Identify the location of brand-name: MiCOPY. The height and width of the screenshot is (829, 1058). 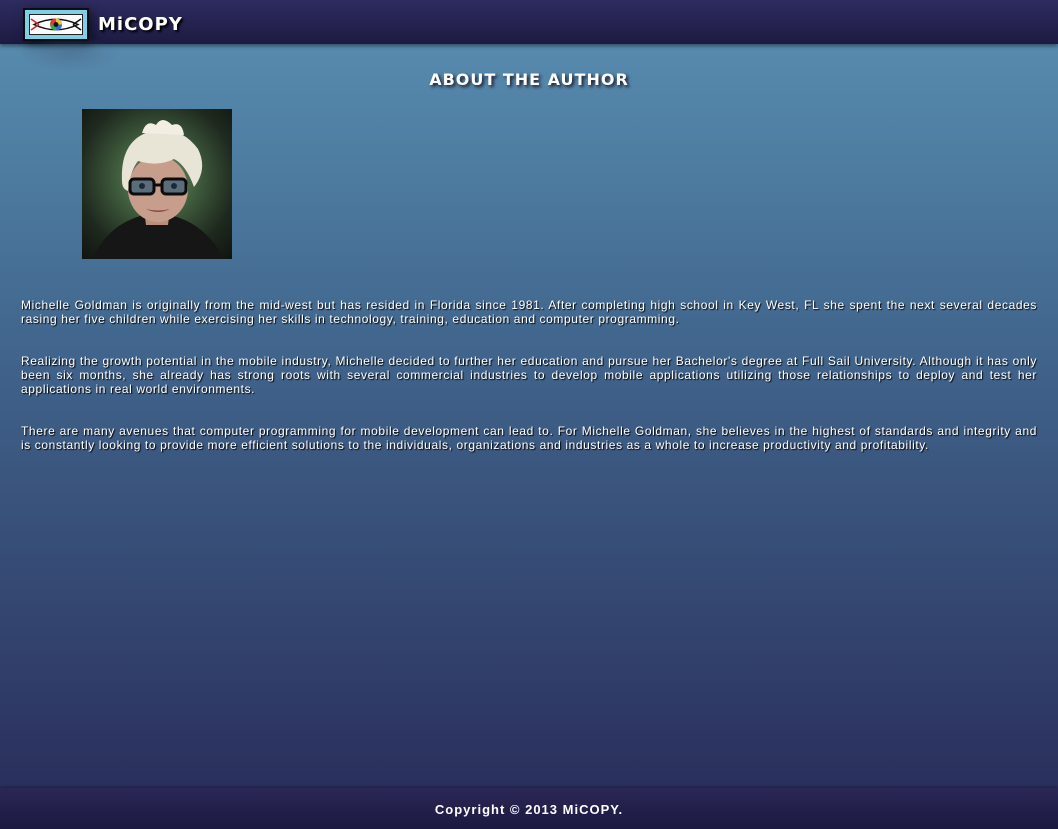
(140, 25).